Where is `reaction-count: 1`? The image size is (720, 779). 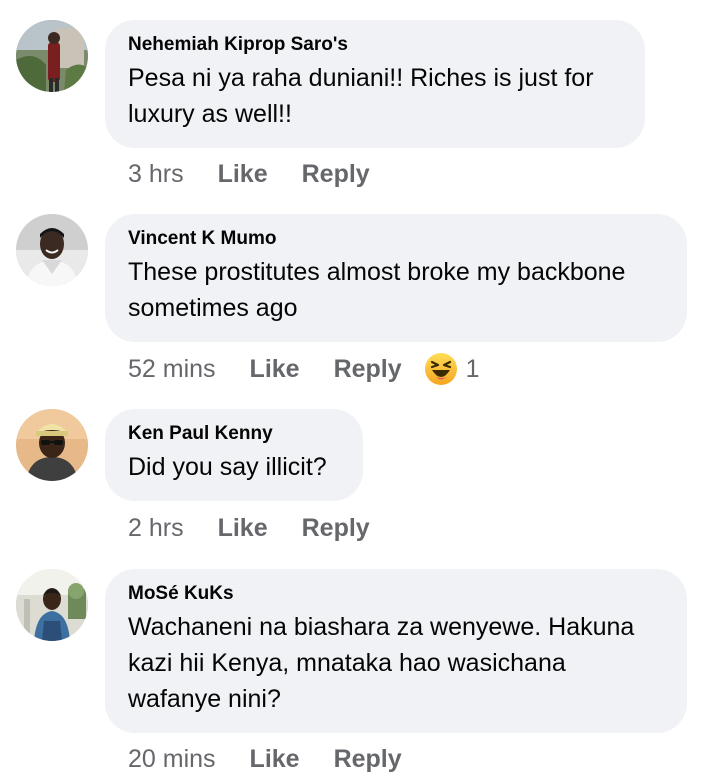 reaction-count: 1 is located at coordinates (472, 368).